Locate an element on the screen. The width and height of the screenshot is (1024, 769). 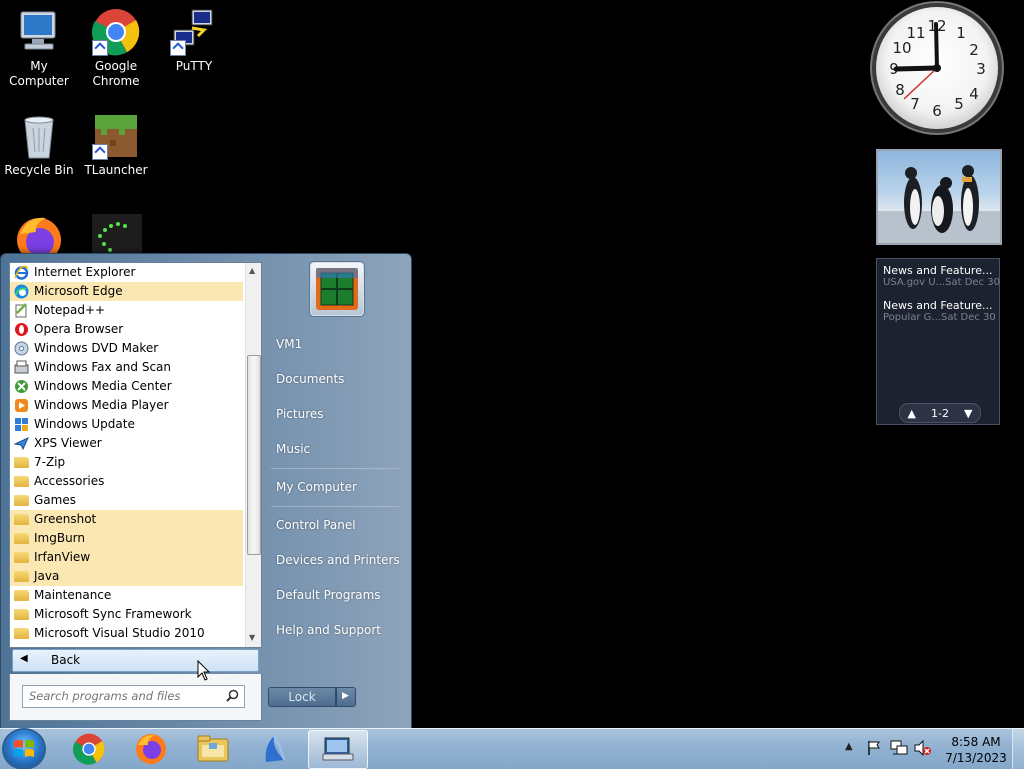
search-icon is located at coordinates (232, 695).